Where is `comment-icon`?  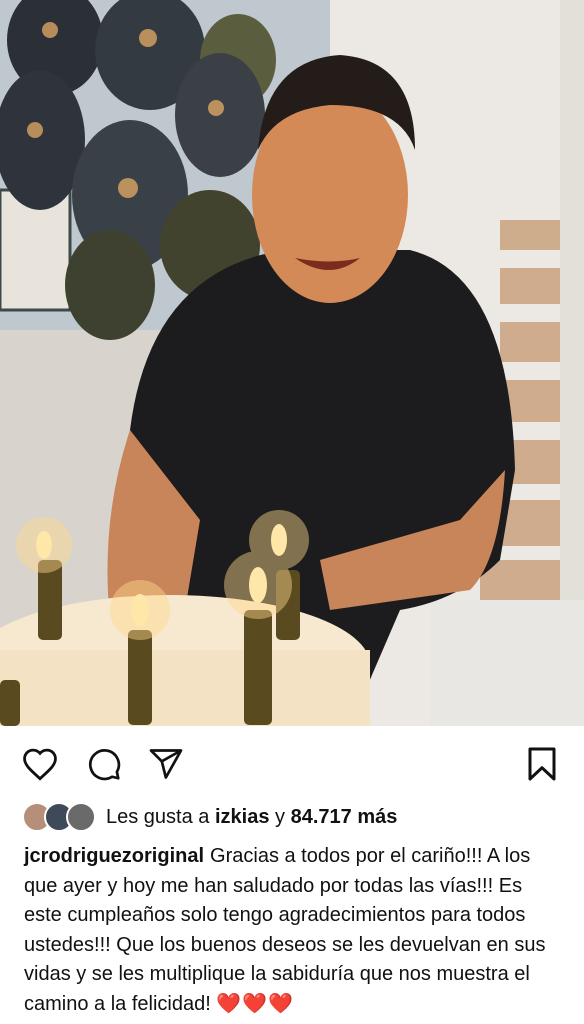
comment-icon is located at coordinates (104, 765).